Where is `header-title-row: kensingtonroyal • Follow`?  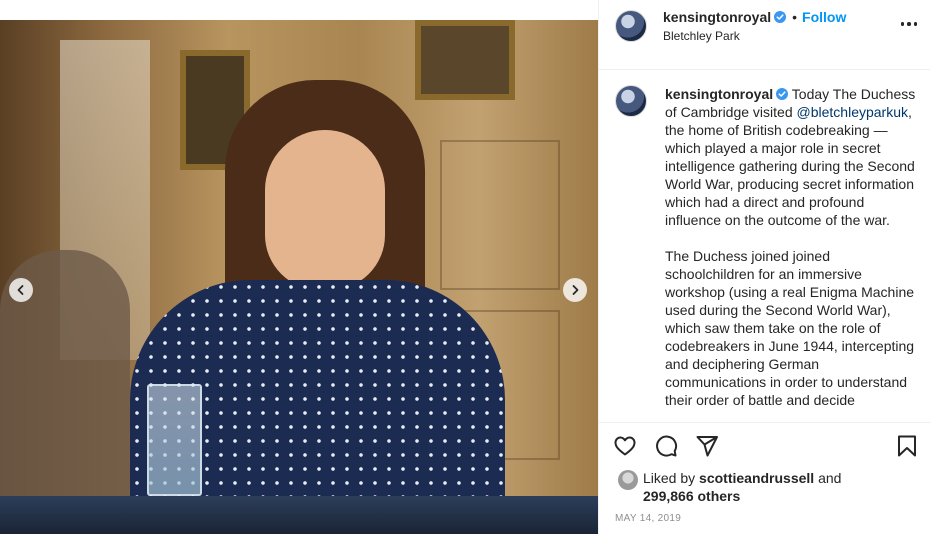
header-title-row: kensingtonroyal • Follow is located at coordinates (754, 18).